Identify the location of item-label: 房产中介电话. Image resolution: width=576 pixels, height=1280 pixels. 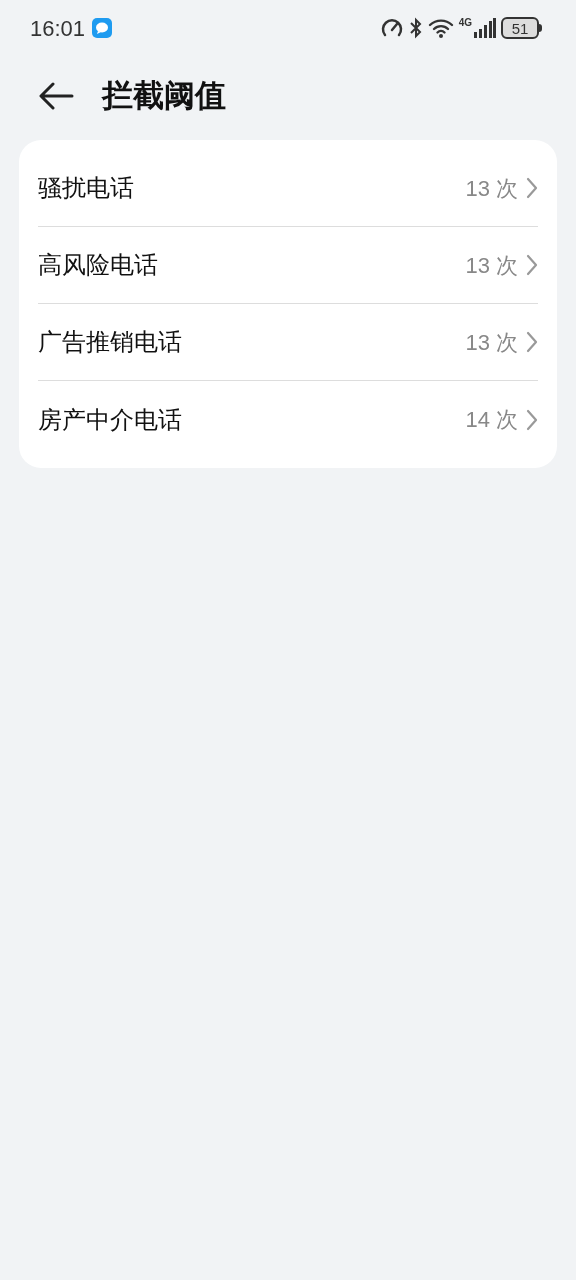
(110, 419).